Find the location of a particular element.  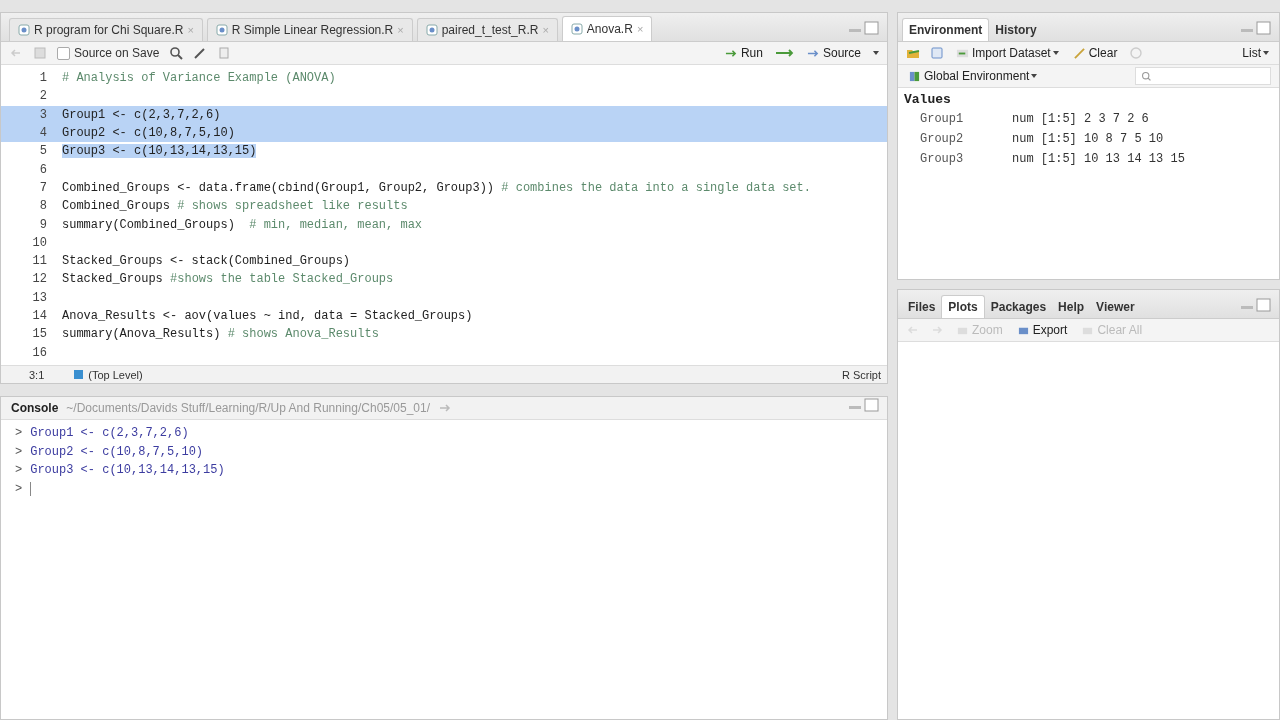

clear-button: Clear is located at coordinates (1095, 53).